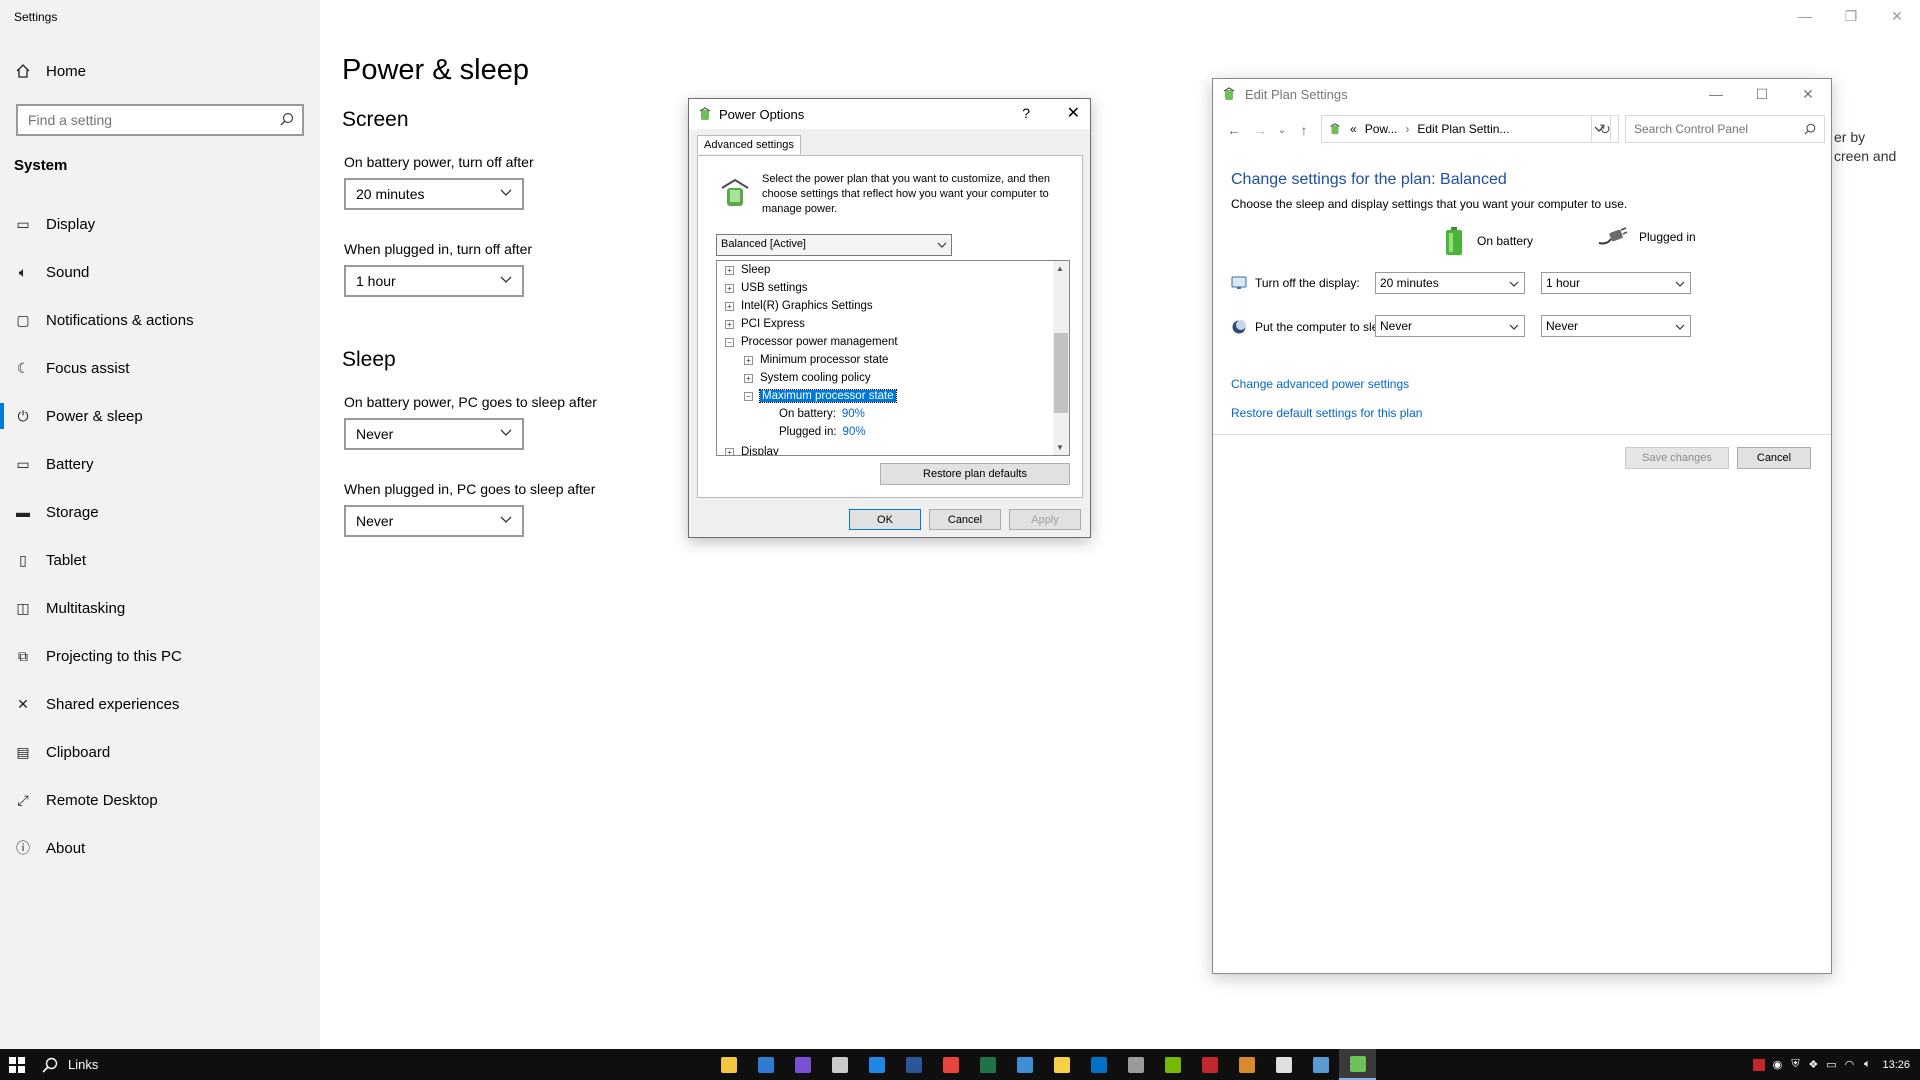 This screenshot has height=1080, width=1920. Describe the element at coordinates (1026, 113) in the screenshot. I see `help-button: ?` at that location.